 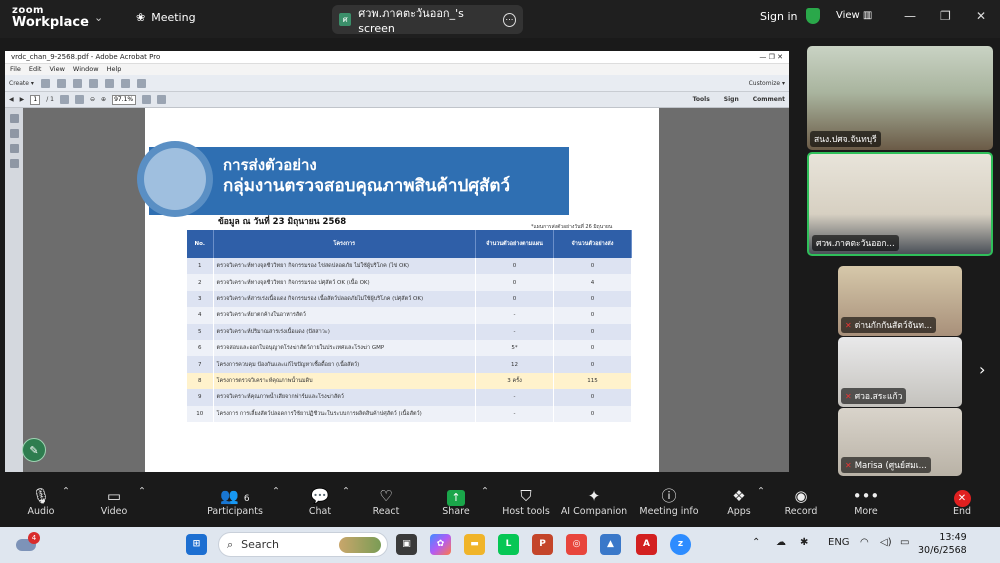 What do you see at coordinates (904, 542) in the screenshot?
I see `battery-icon: ▭` at bounding box center [904, 542].